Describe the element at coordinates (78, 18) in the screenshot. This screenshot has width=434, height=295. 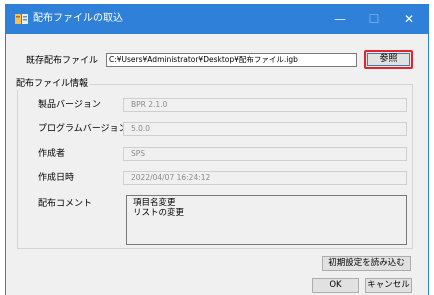
I see `window-title: 配布ファイルの取込` at that location.